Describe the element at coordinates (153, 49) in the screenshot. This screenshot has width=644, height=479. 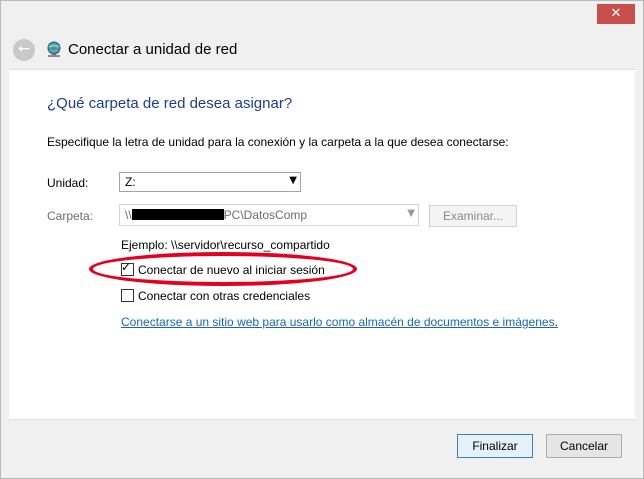
I see `dialog-title: Conectar a unidad de red` at that location.